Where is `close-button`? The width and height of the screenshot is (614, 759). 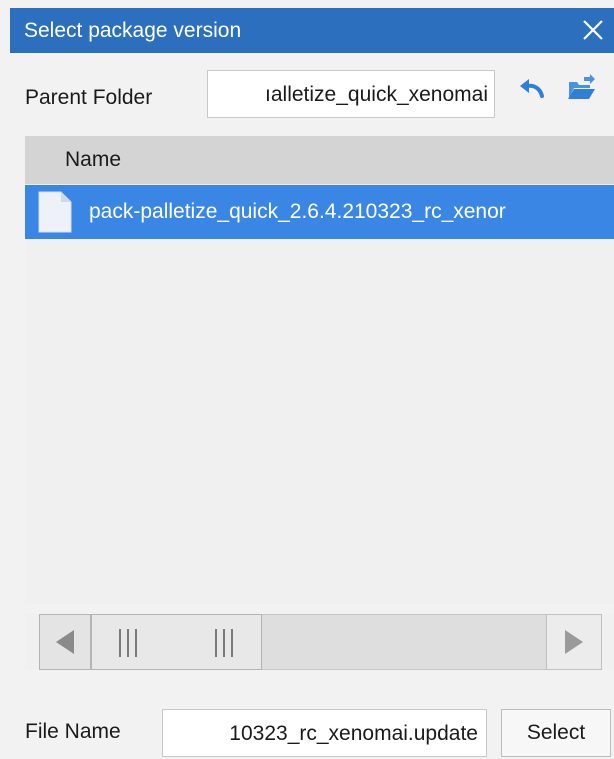 close-button is located at coordinates (593, 30).